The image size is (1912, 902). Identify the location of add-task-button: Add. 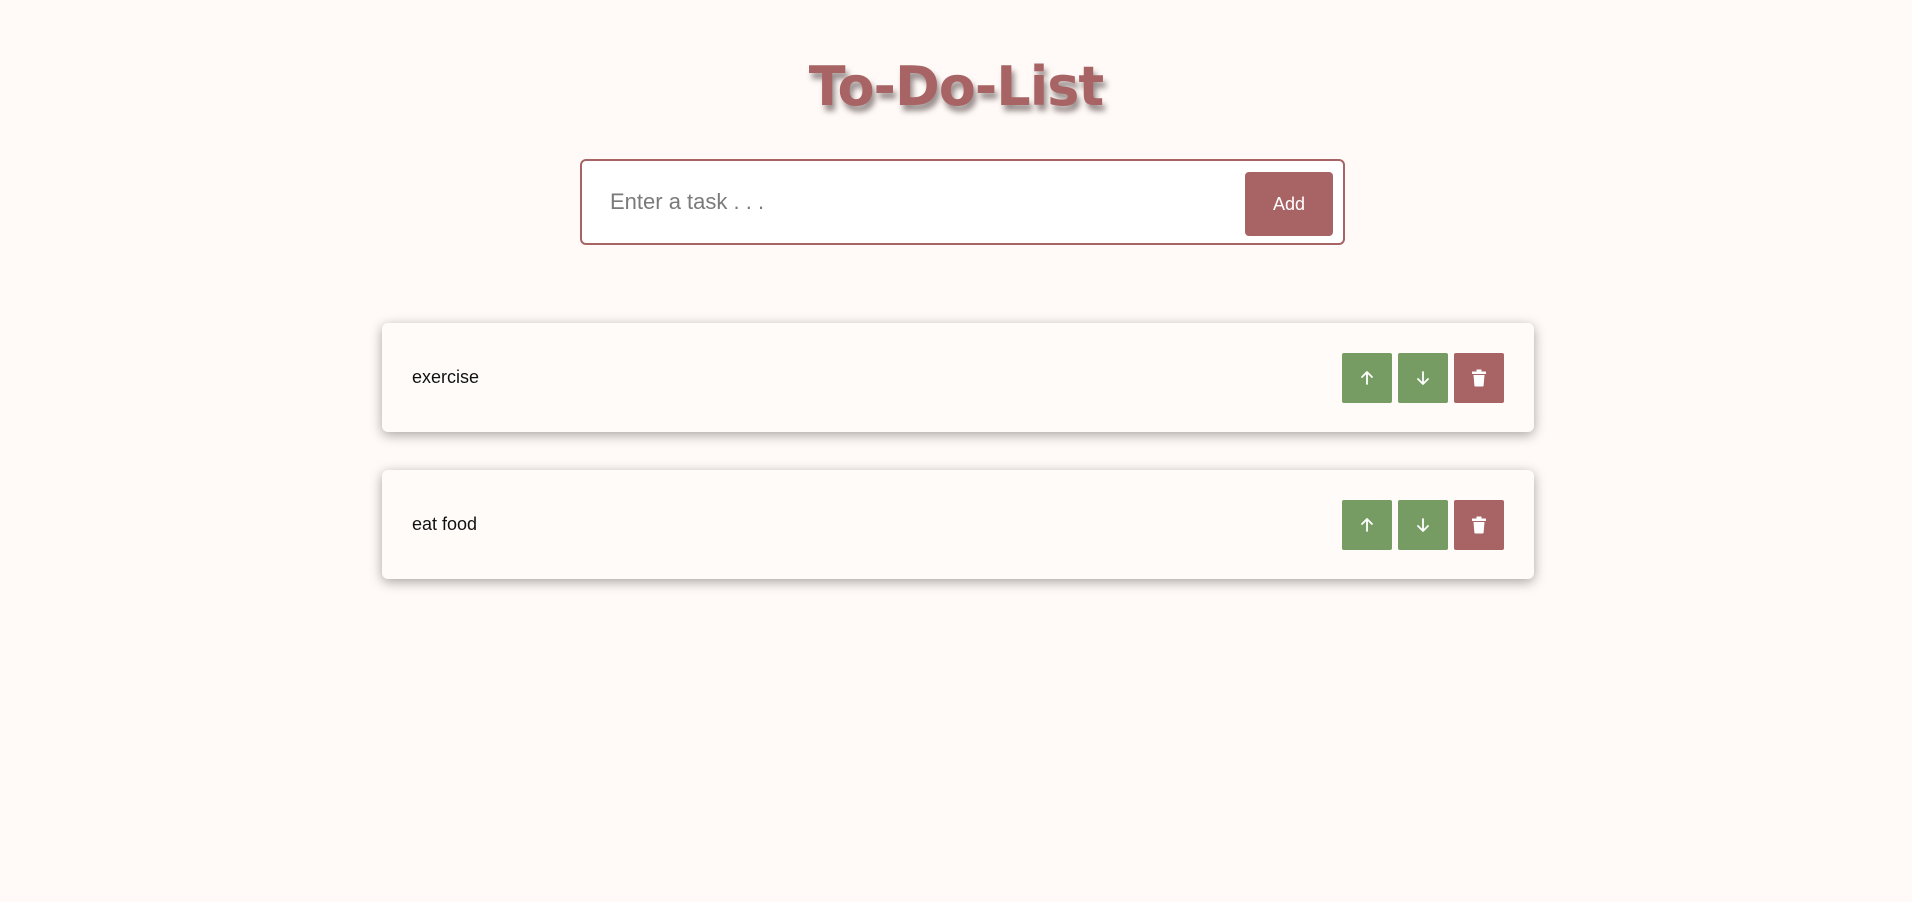
(1289, 204).